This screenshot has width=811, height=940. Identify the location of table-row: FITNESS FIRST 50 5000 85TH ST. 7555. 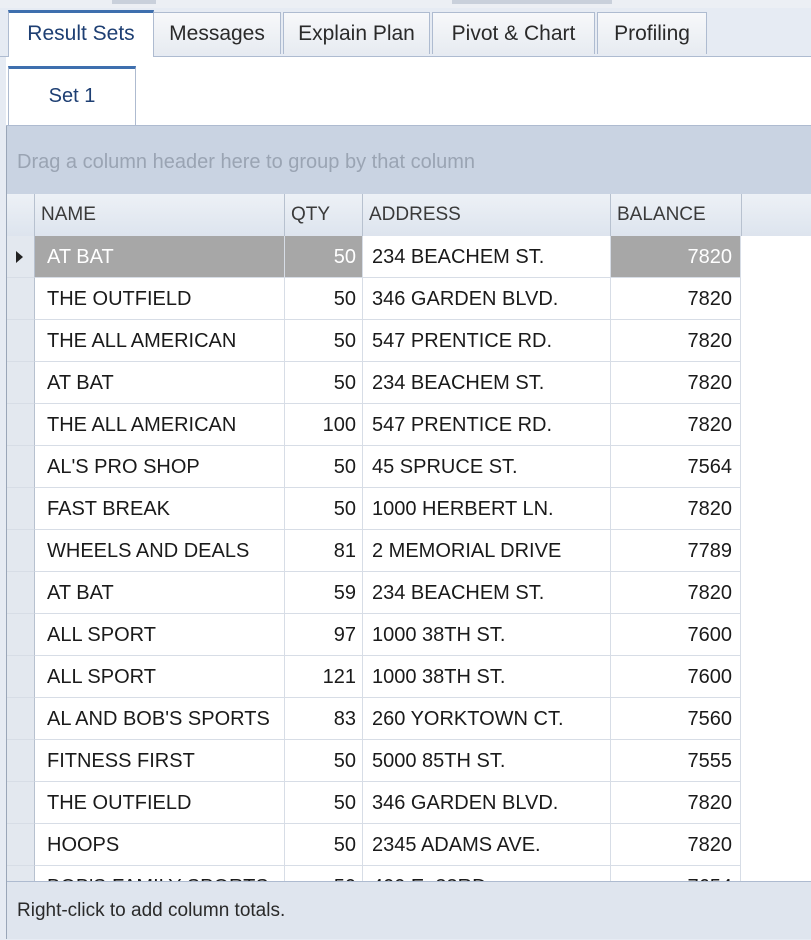
(374, 761).